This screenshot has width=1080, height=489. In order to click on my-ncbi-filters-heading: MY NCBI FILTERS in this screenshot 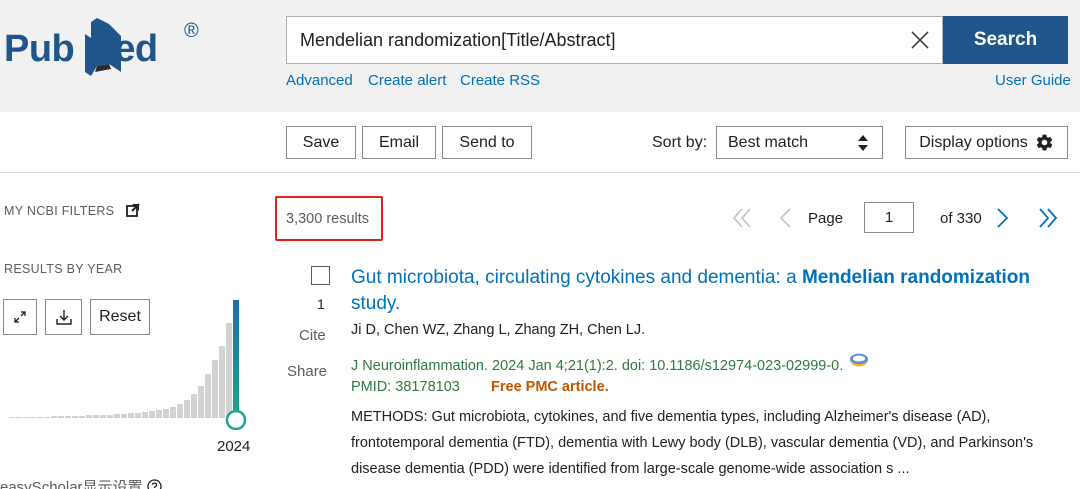, I will do `click(72, 210)`.